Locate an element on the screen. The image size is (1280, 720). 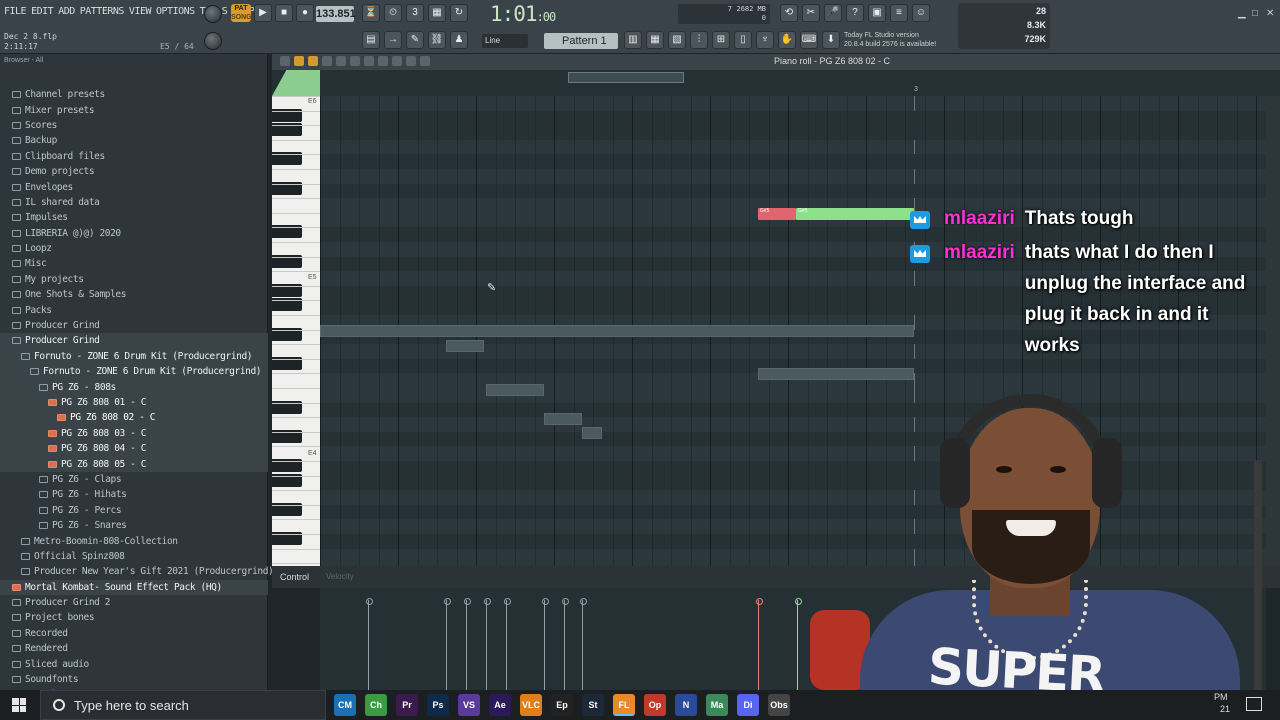
pencil-icon: ✎ is located at coordinates (415, 40).